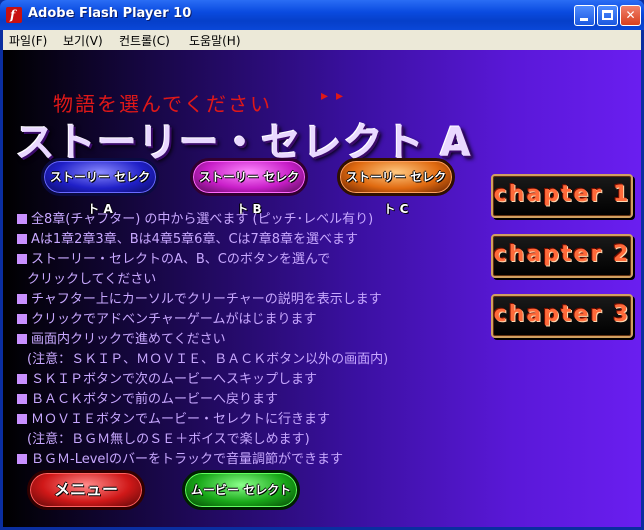 The height and width of the screenshot is (530, 644). Describe the element at coordinates (83, 40) in the screenshot. I see `menu-view: 보기(V)` at that location.